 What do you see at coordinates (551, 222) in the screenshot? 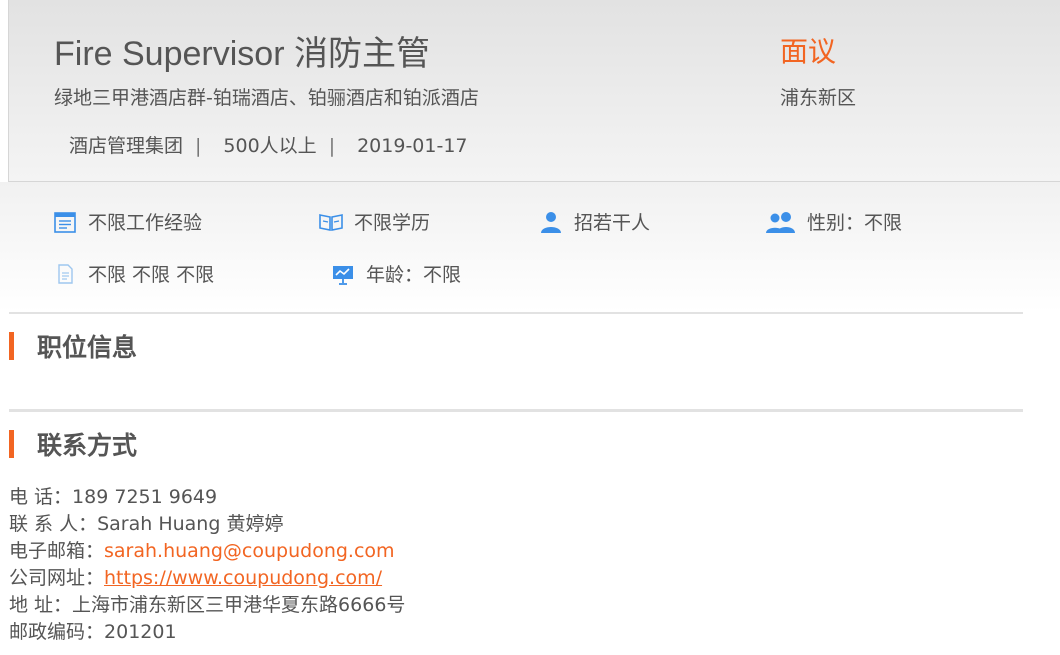
I see `person-icon` at bounding box center [551, 222].